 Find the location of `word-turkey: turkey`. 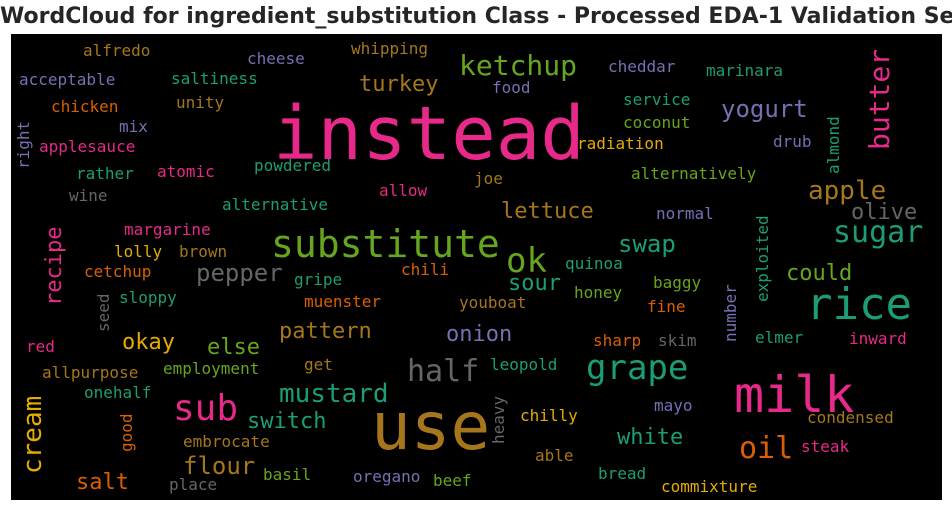

word-turkey: turkey is located at coordinates (398, 84).